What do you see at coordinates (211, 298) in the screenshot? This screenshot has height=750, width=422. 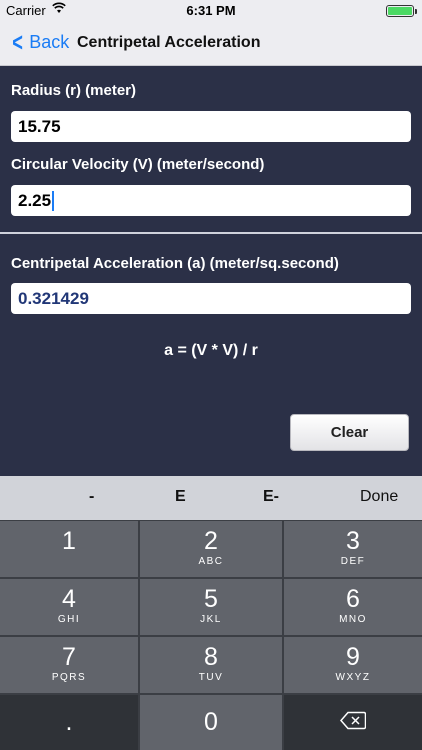 I see `result-field: 0.321429` at bounding box center [211, 298].